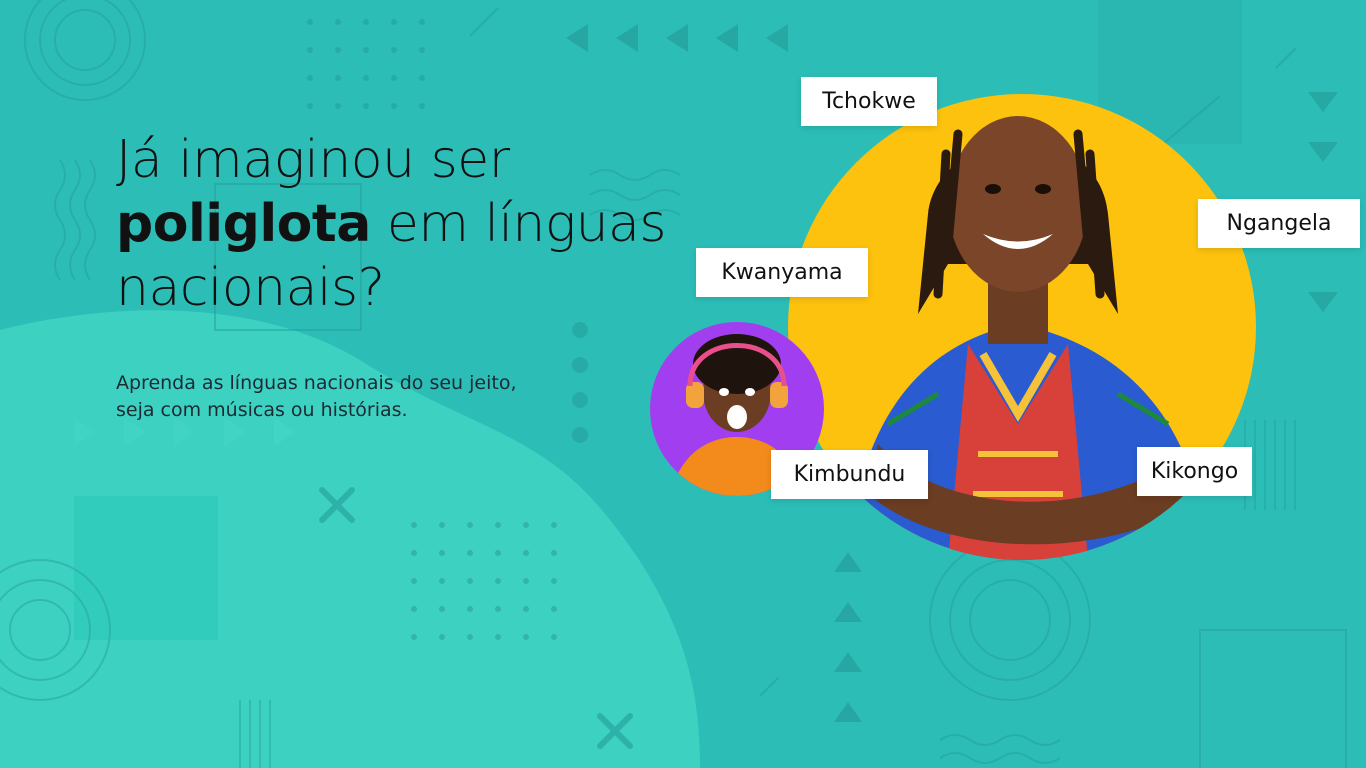  I want to click on headline-bold-word: poliglota, so click(243, 224).